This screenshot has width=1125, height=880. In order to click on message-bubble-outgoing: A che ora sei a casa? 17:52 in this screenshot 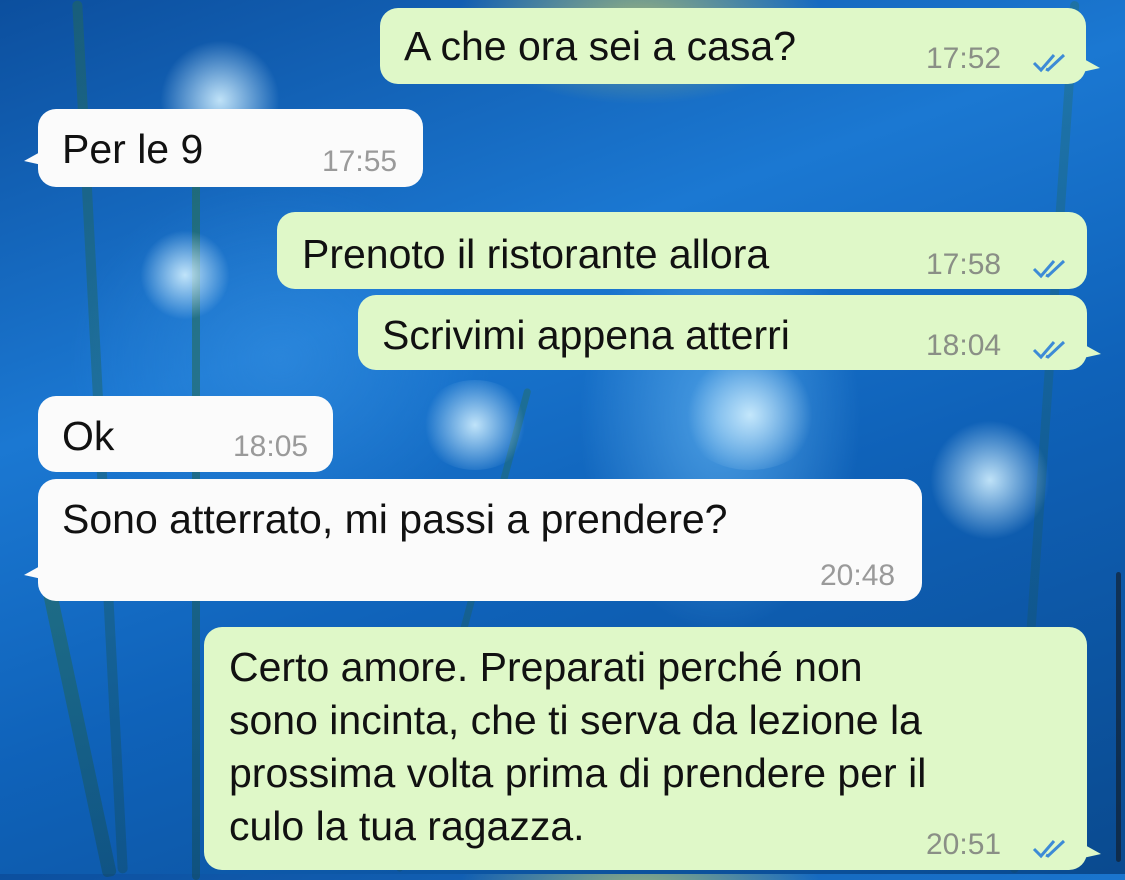, I will do `click(740, 46)`.